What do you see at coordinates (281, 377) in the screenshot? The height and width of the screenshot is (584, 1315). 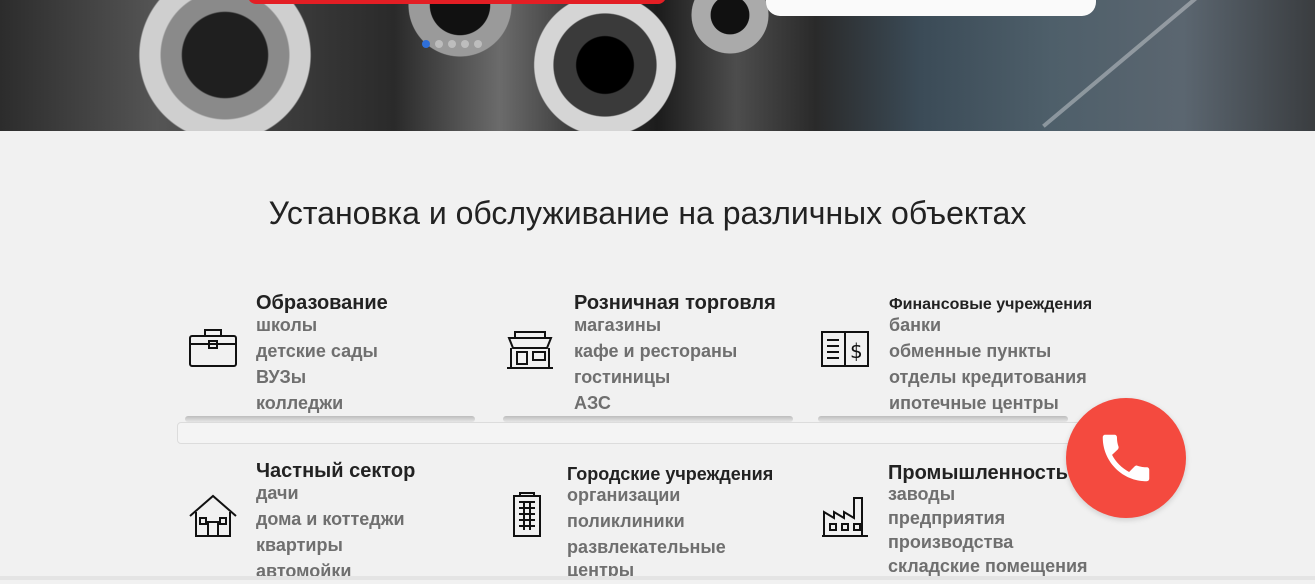 I see `list-item: ВУЗы` at bounding box center [281, 377].